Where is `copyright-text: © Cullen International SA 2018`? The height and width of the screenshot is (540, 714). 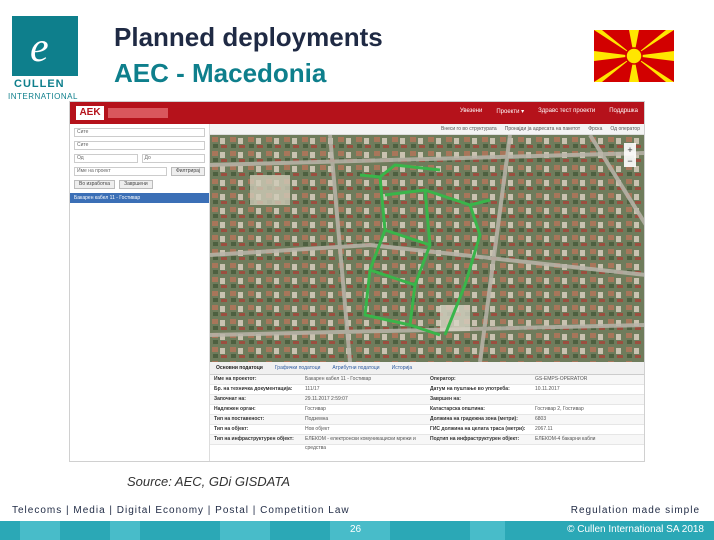
copyright-text: © Cullen International SA 2018 is located at coordinates (635, 529).